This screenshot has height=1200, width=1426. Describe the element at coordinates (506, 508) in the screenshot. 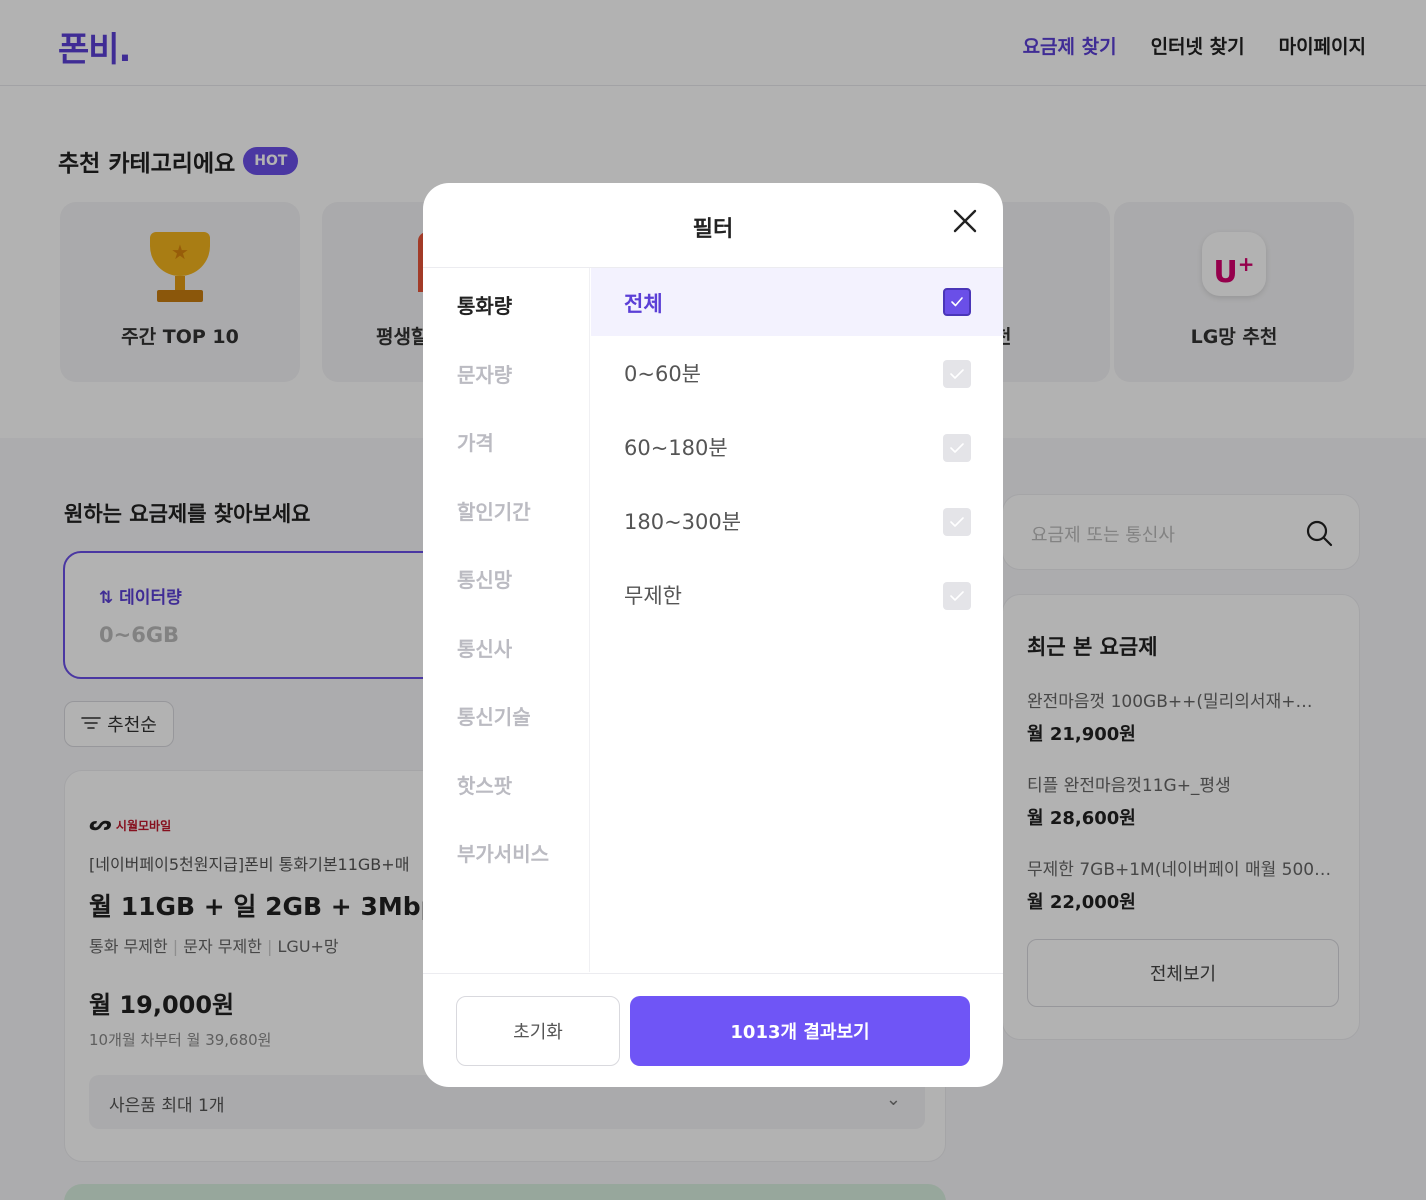

I see `filter-category-discount-period: 할인기간` at that location.